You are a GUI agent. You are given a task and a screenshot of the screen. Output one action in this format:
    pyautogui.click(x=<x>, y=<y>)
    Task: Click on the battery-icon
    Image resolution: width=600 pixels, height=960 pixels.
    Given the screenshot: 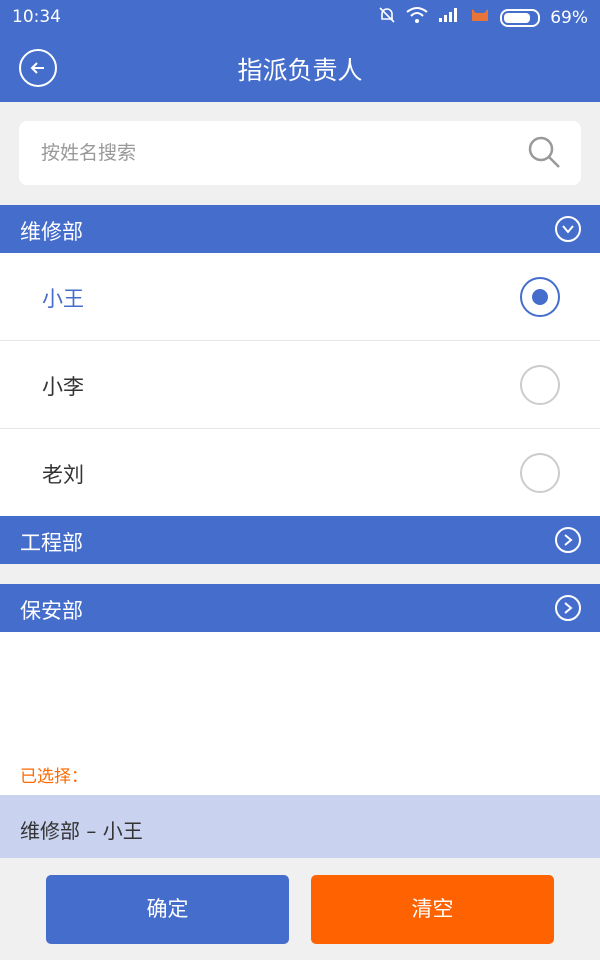 What is the action you would take?
    pyautogui.click(x=520, y=17)
    